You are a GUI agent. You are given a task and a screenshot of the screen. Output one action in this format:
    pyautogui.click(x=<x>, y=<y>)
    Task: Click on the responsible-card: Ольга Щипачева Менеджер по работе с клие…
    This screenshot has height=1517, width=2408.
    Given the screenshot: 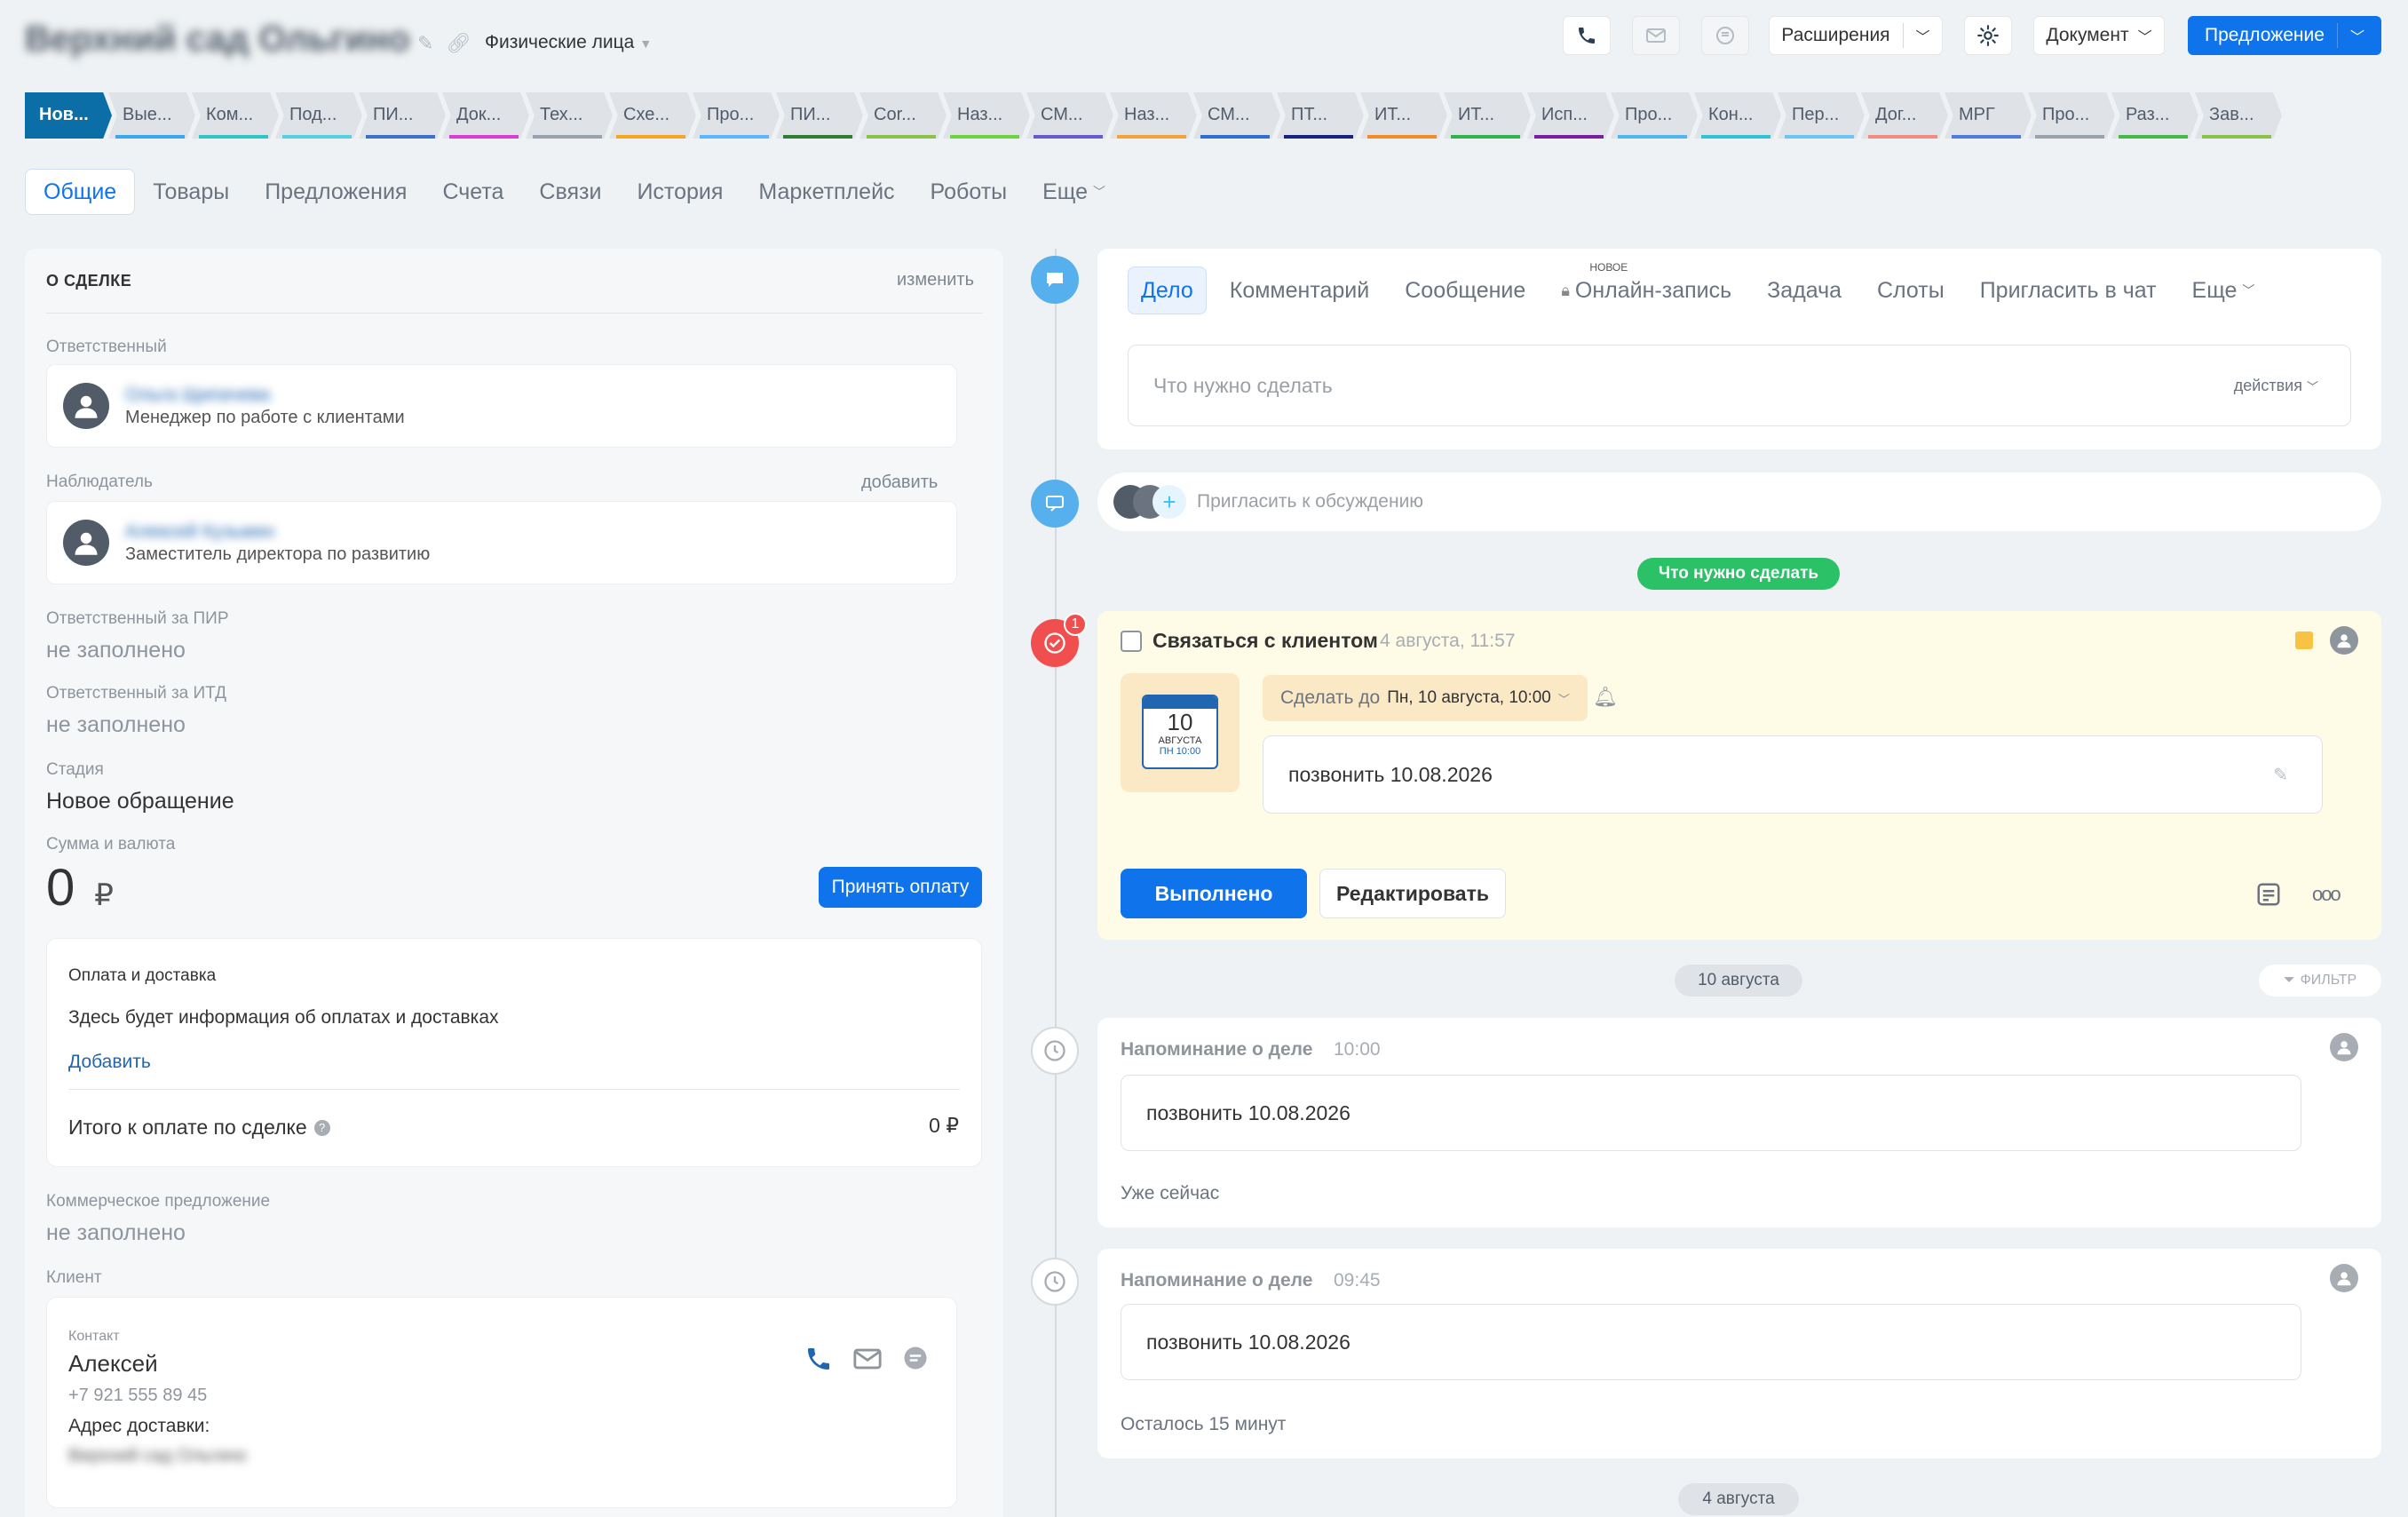 What is the action you would take?
    pyautogui.click(x=501, y=406)
    